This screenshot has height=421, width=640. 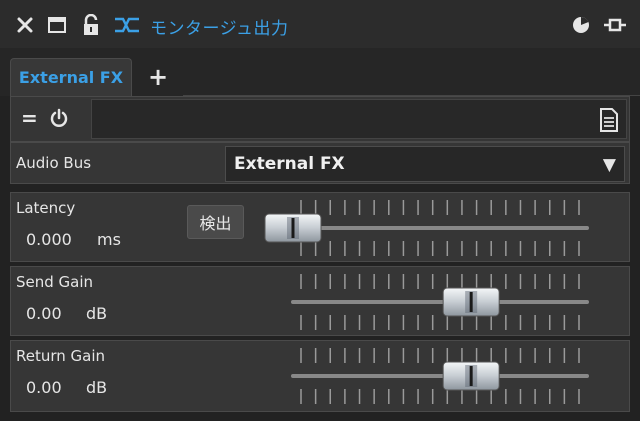 I want to click on return-gain-label: Return Gain, so click(x=61, y=356).